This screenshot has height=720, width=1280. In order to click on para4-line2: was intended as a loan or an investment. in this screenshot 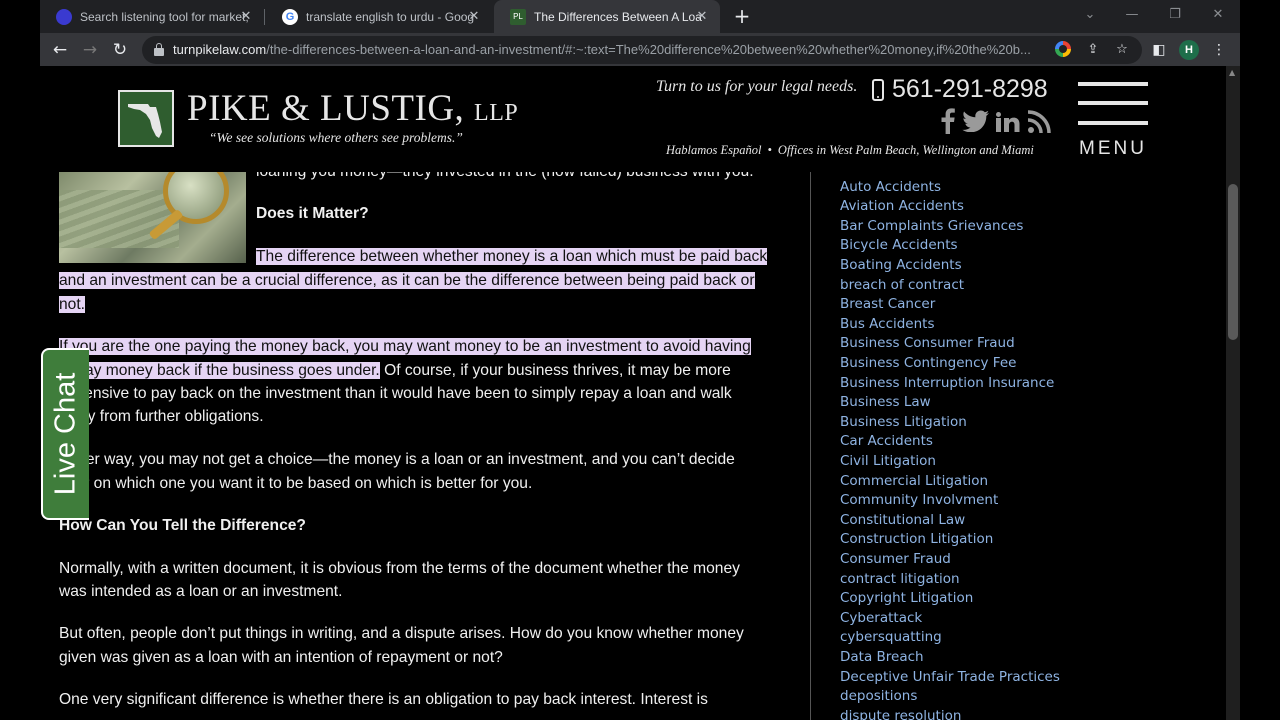, I will do `click(201, 591)`.